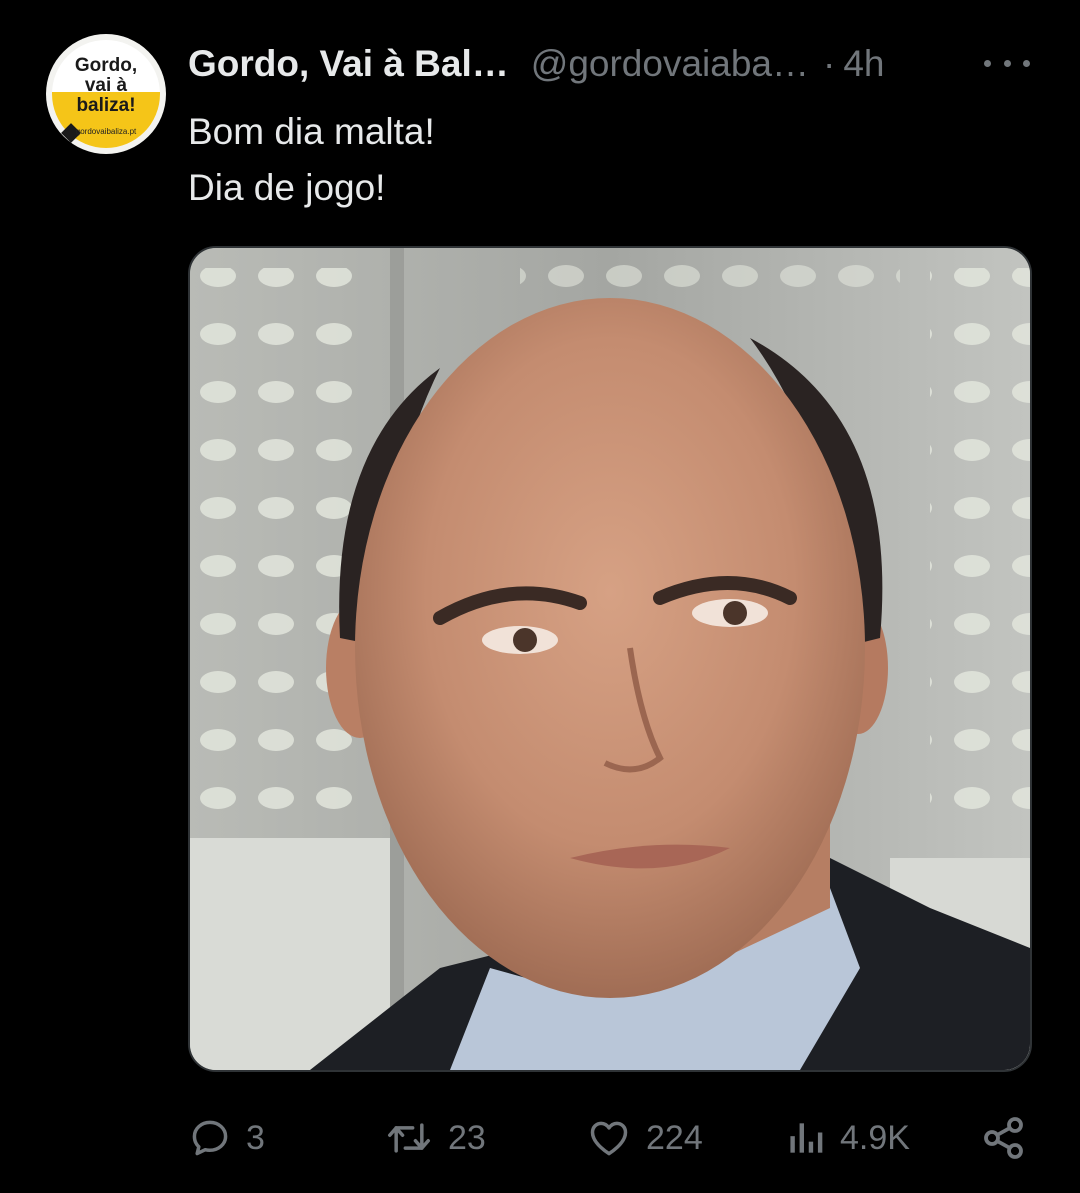  Describe the element at coordinates (255, 1137) in the screenshot. I see `reply-count: 3` at that location.